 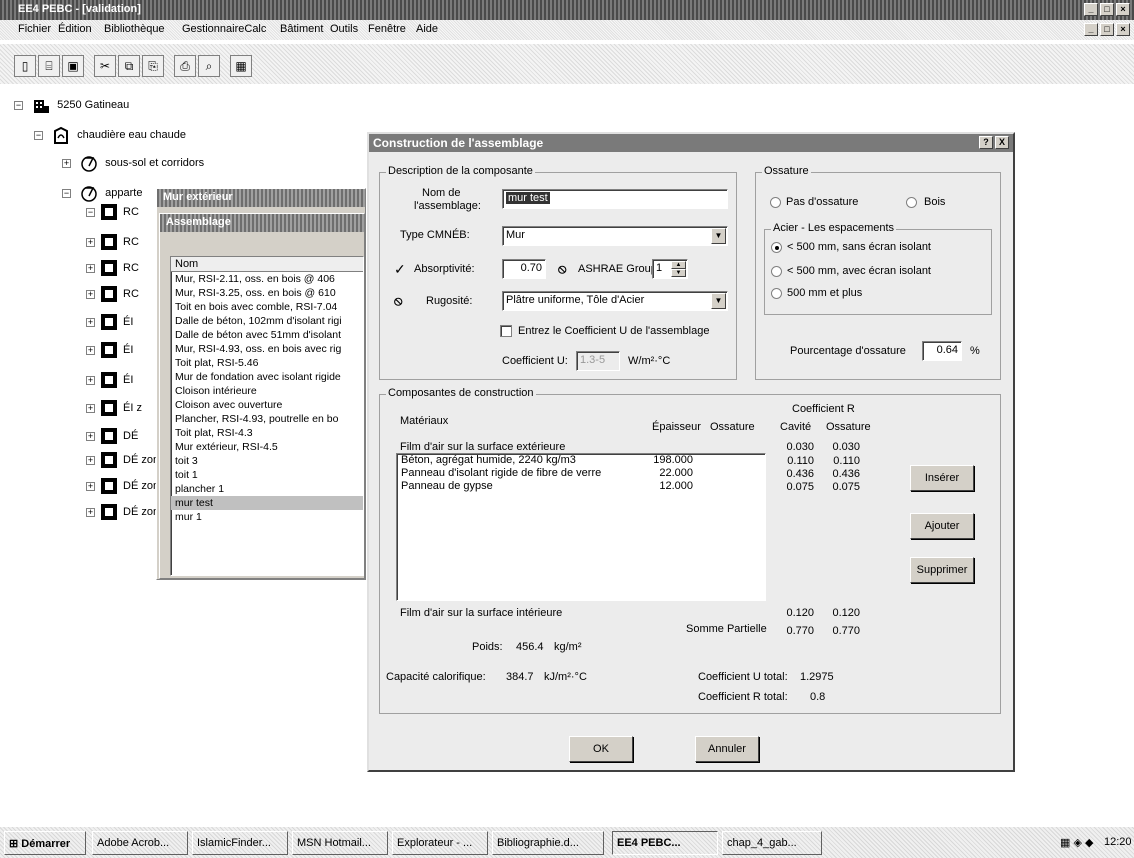 What do you see at coordinates (267, 279) in the screenshot?
I see `assemblage-list-item: Mur, RSI-2.11, oss. en bois @ 406` at bounding box center [267, 279].